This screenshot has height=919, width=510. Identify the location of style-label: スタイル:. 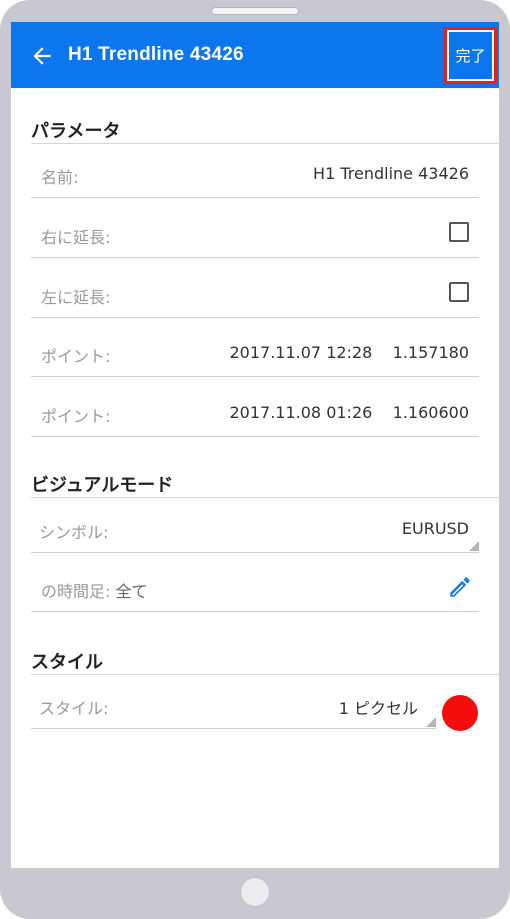
(74, 708).